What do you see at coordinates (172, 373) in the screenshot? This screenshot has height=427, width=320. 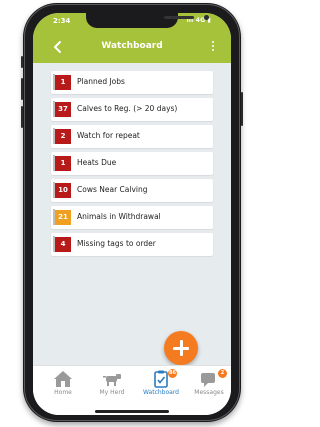 I see `tab-badge: 86` at bounding box center [172, 373].